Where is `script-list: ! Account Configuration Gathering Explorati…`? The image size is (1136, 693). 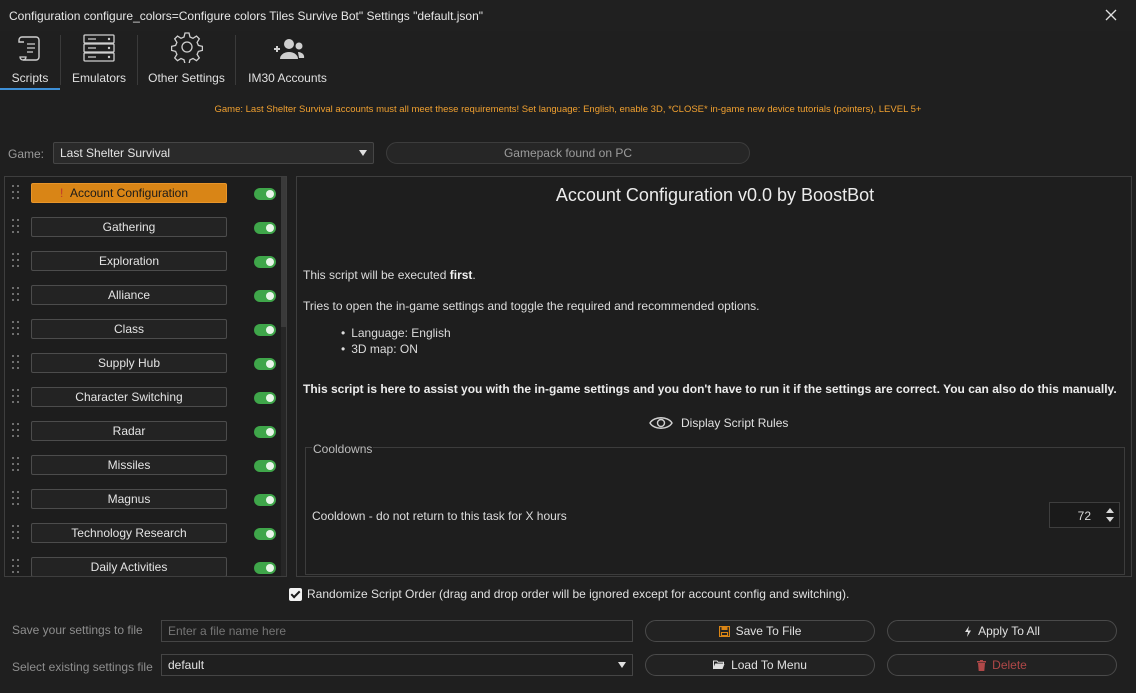 script-list: ! Account Configuration Gathering Explorati… is located at coordinates (145, 376).